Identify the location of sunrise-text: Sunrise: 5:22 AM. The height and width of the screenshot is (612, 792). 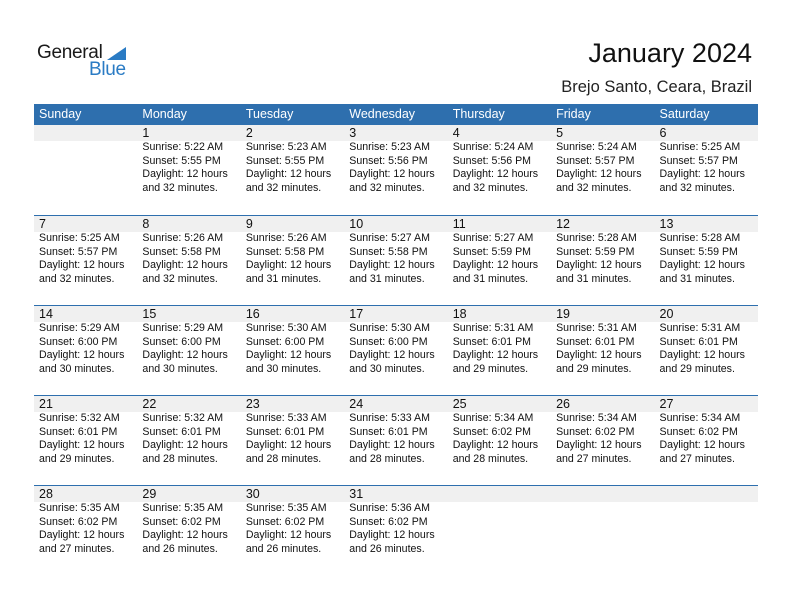
(183, 147).